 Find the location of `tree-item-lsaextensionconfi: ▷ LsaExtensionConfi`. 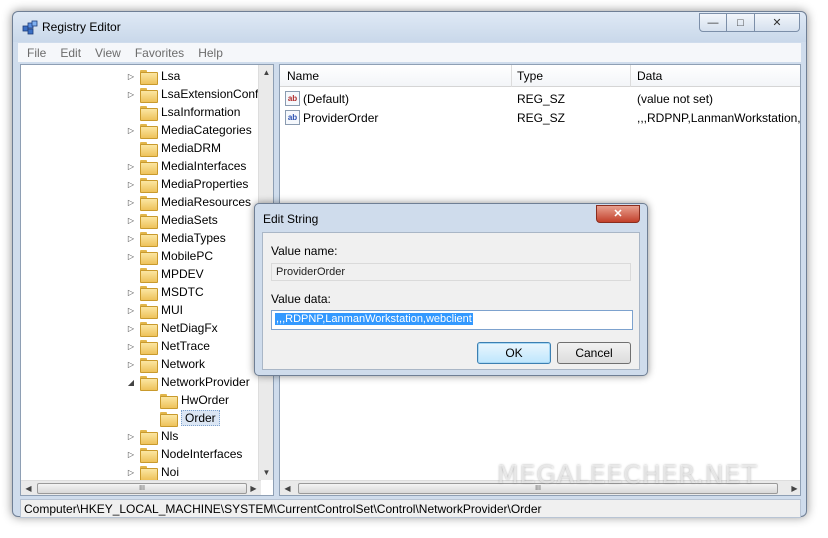

tree-item-lsaextensionconfi: ▷ LsaExtensionConfi is located at coordinates (193, 94).